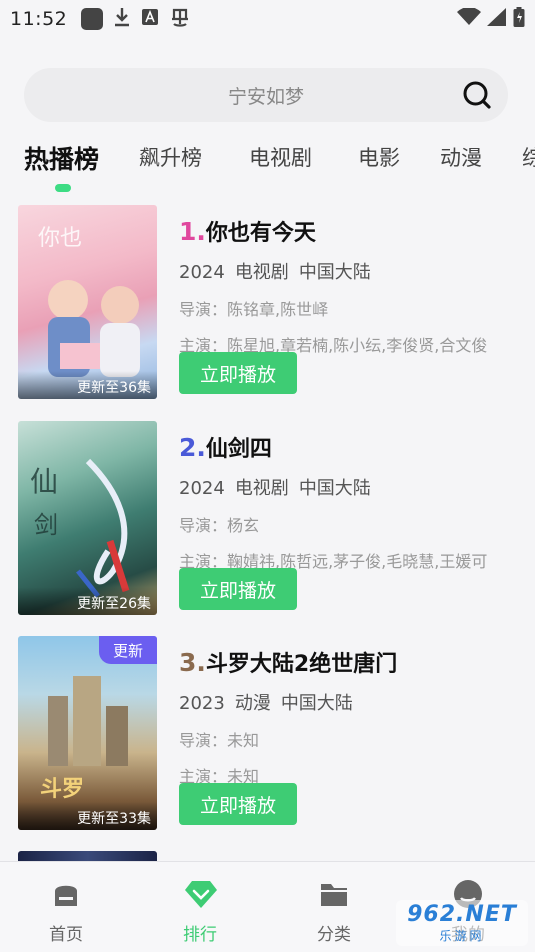 This screenshot has width=535, height=952. I want to click on update-badge: 更新, so click(128, 650).